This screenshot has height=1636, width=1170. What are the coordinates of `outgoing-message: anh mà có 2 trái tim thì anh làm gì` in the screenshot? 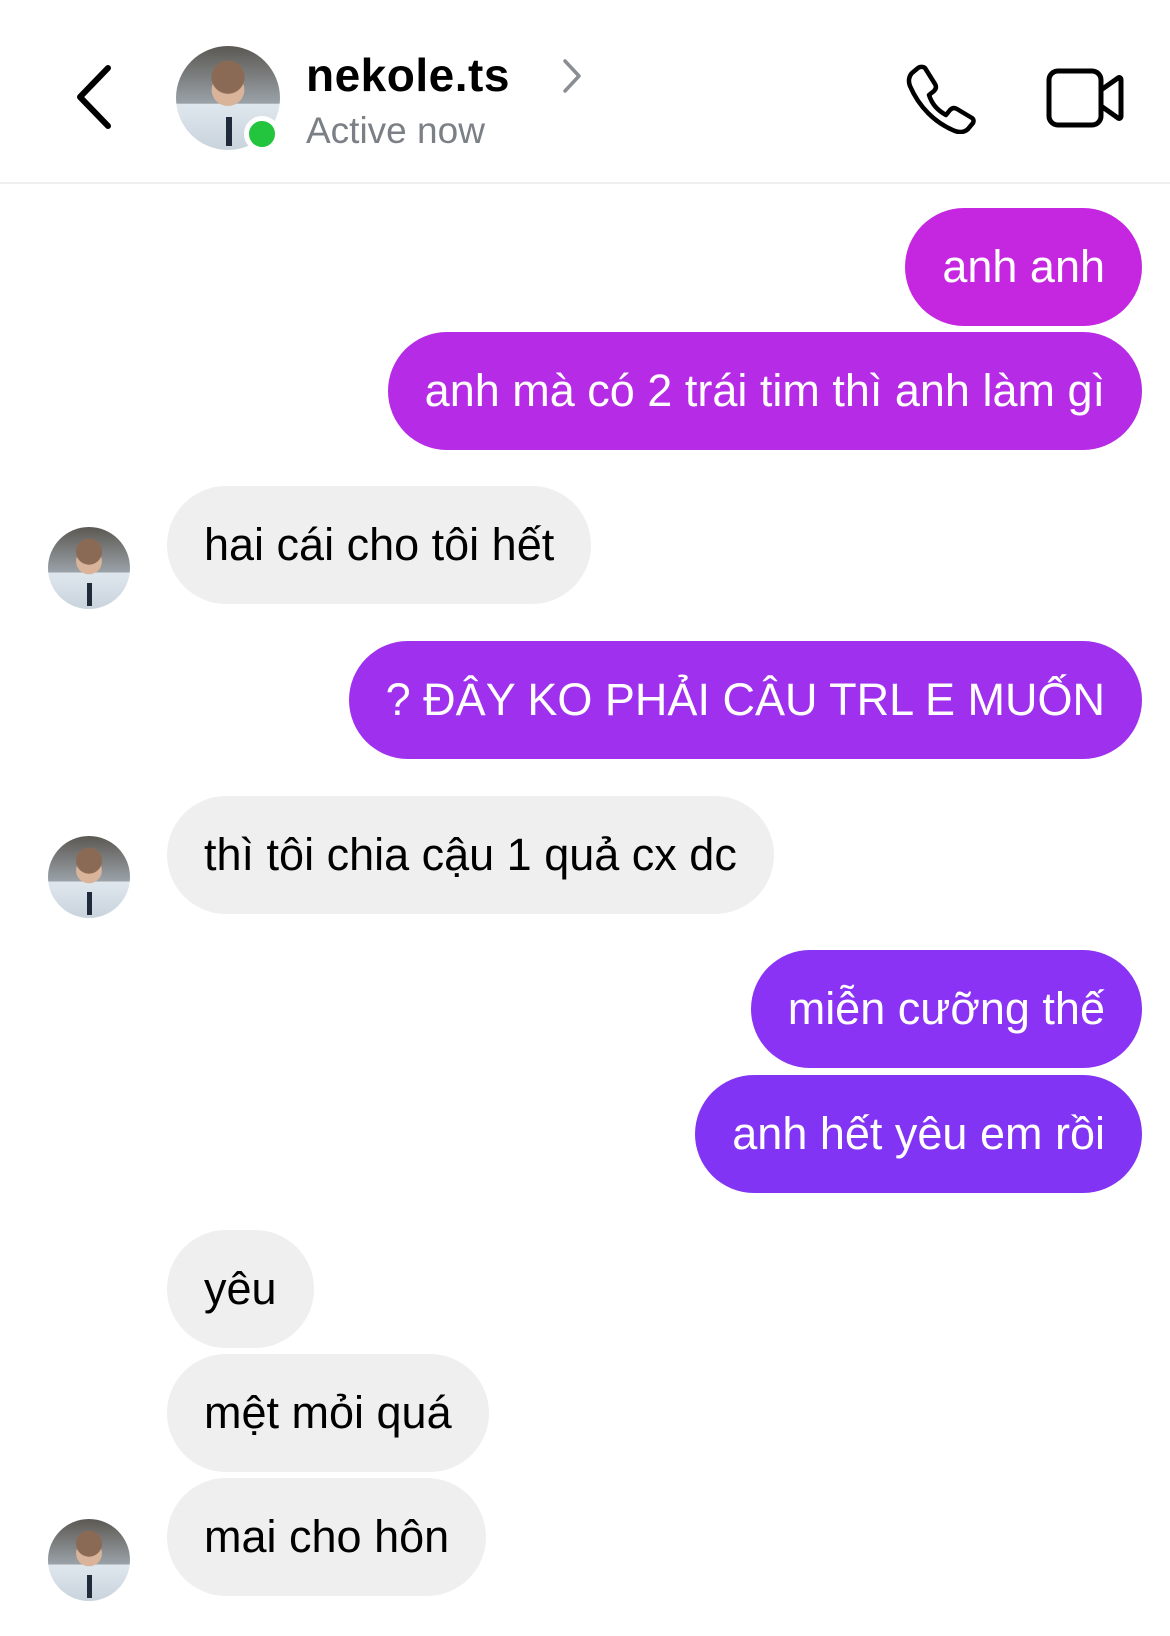 It's located at (764, 391).